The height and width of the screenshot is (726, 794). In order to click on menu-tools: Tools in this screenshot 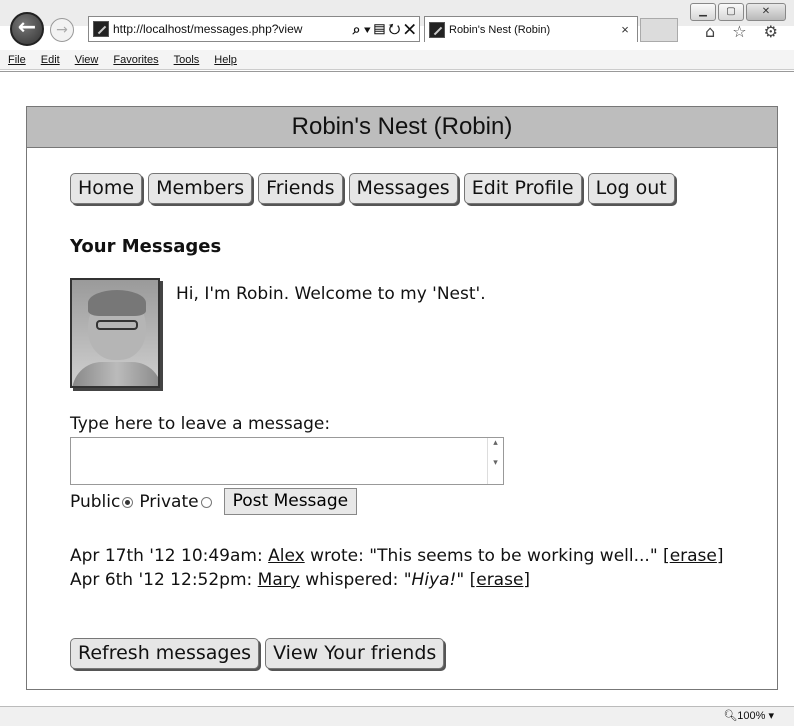, I will do `click(187, 60)`.